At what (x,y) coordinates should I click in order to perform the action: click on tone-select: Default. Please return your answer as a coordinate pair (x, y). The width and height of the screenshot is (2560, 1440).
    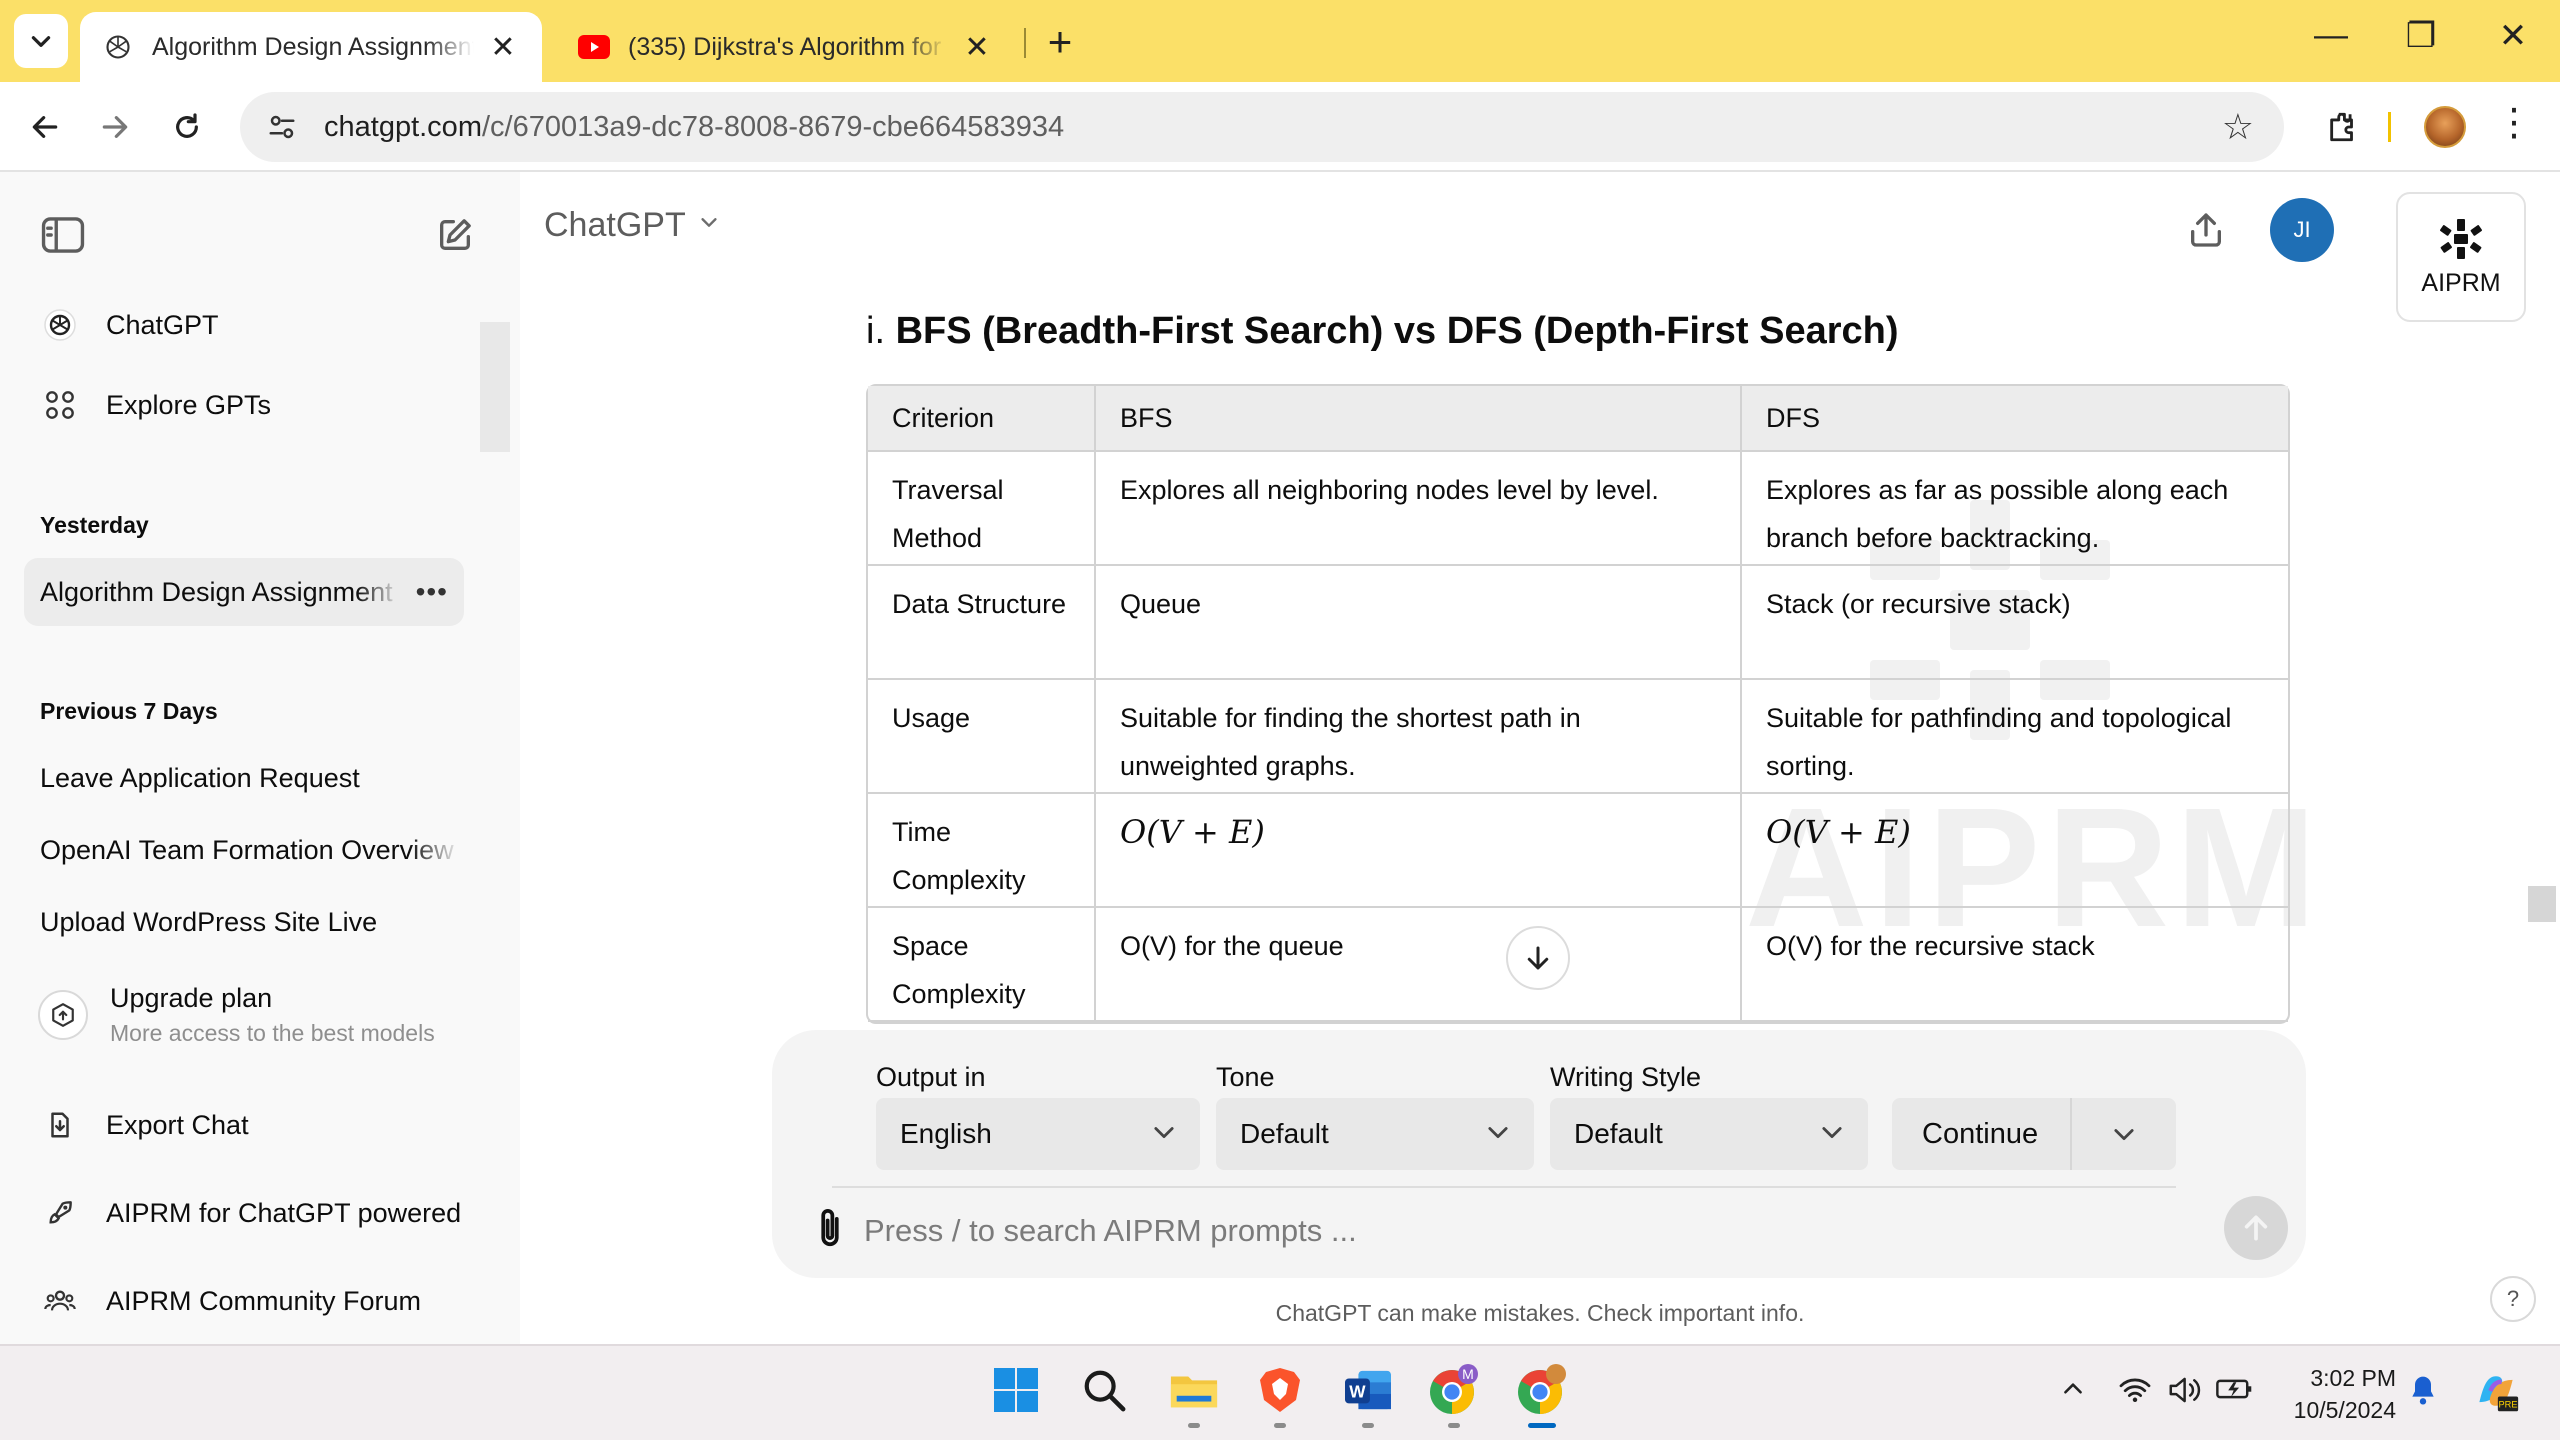
    Looking at the image, I should click on (1375, 1134).